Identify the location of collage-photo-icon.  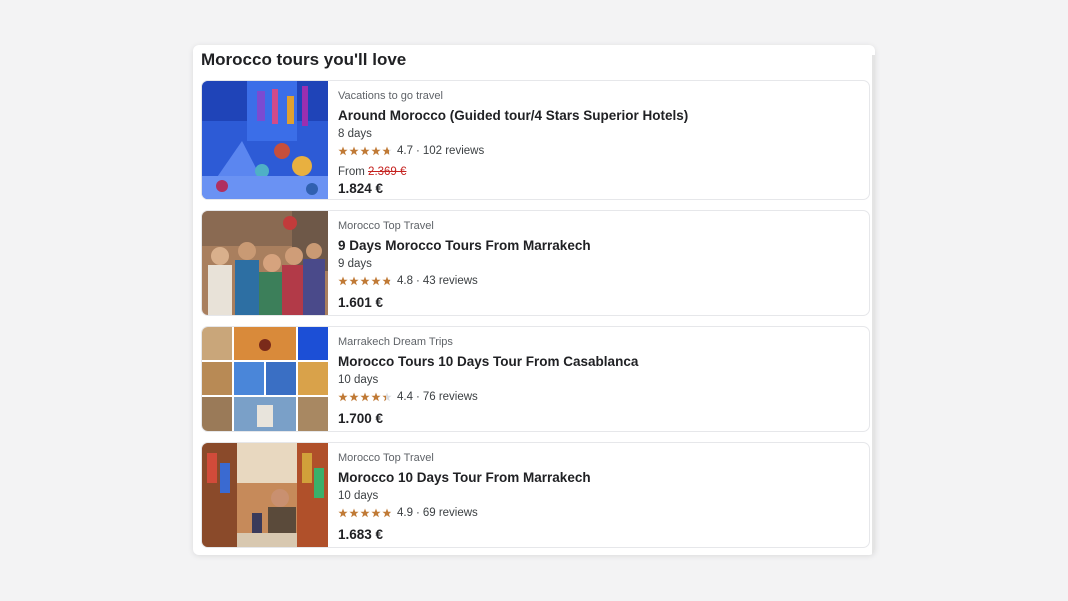
(265, 379).